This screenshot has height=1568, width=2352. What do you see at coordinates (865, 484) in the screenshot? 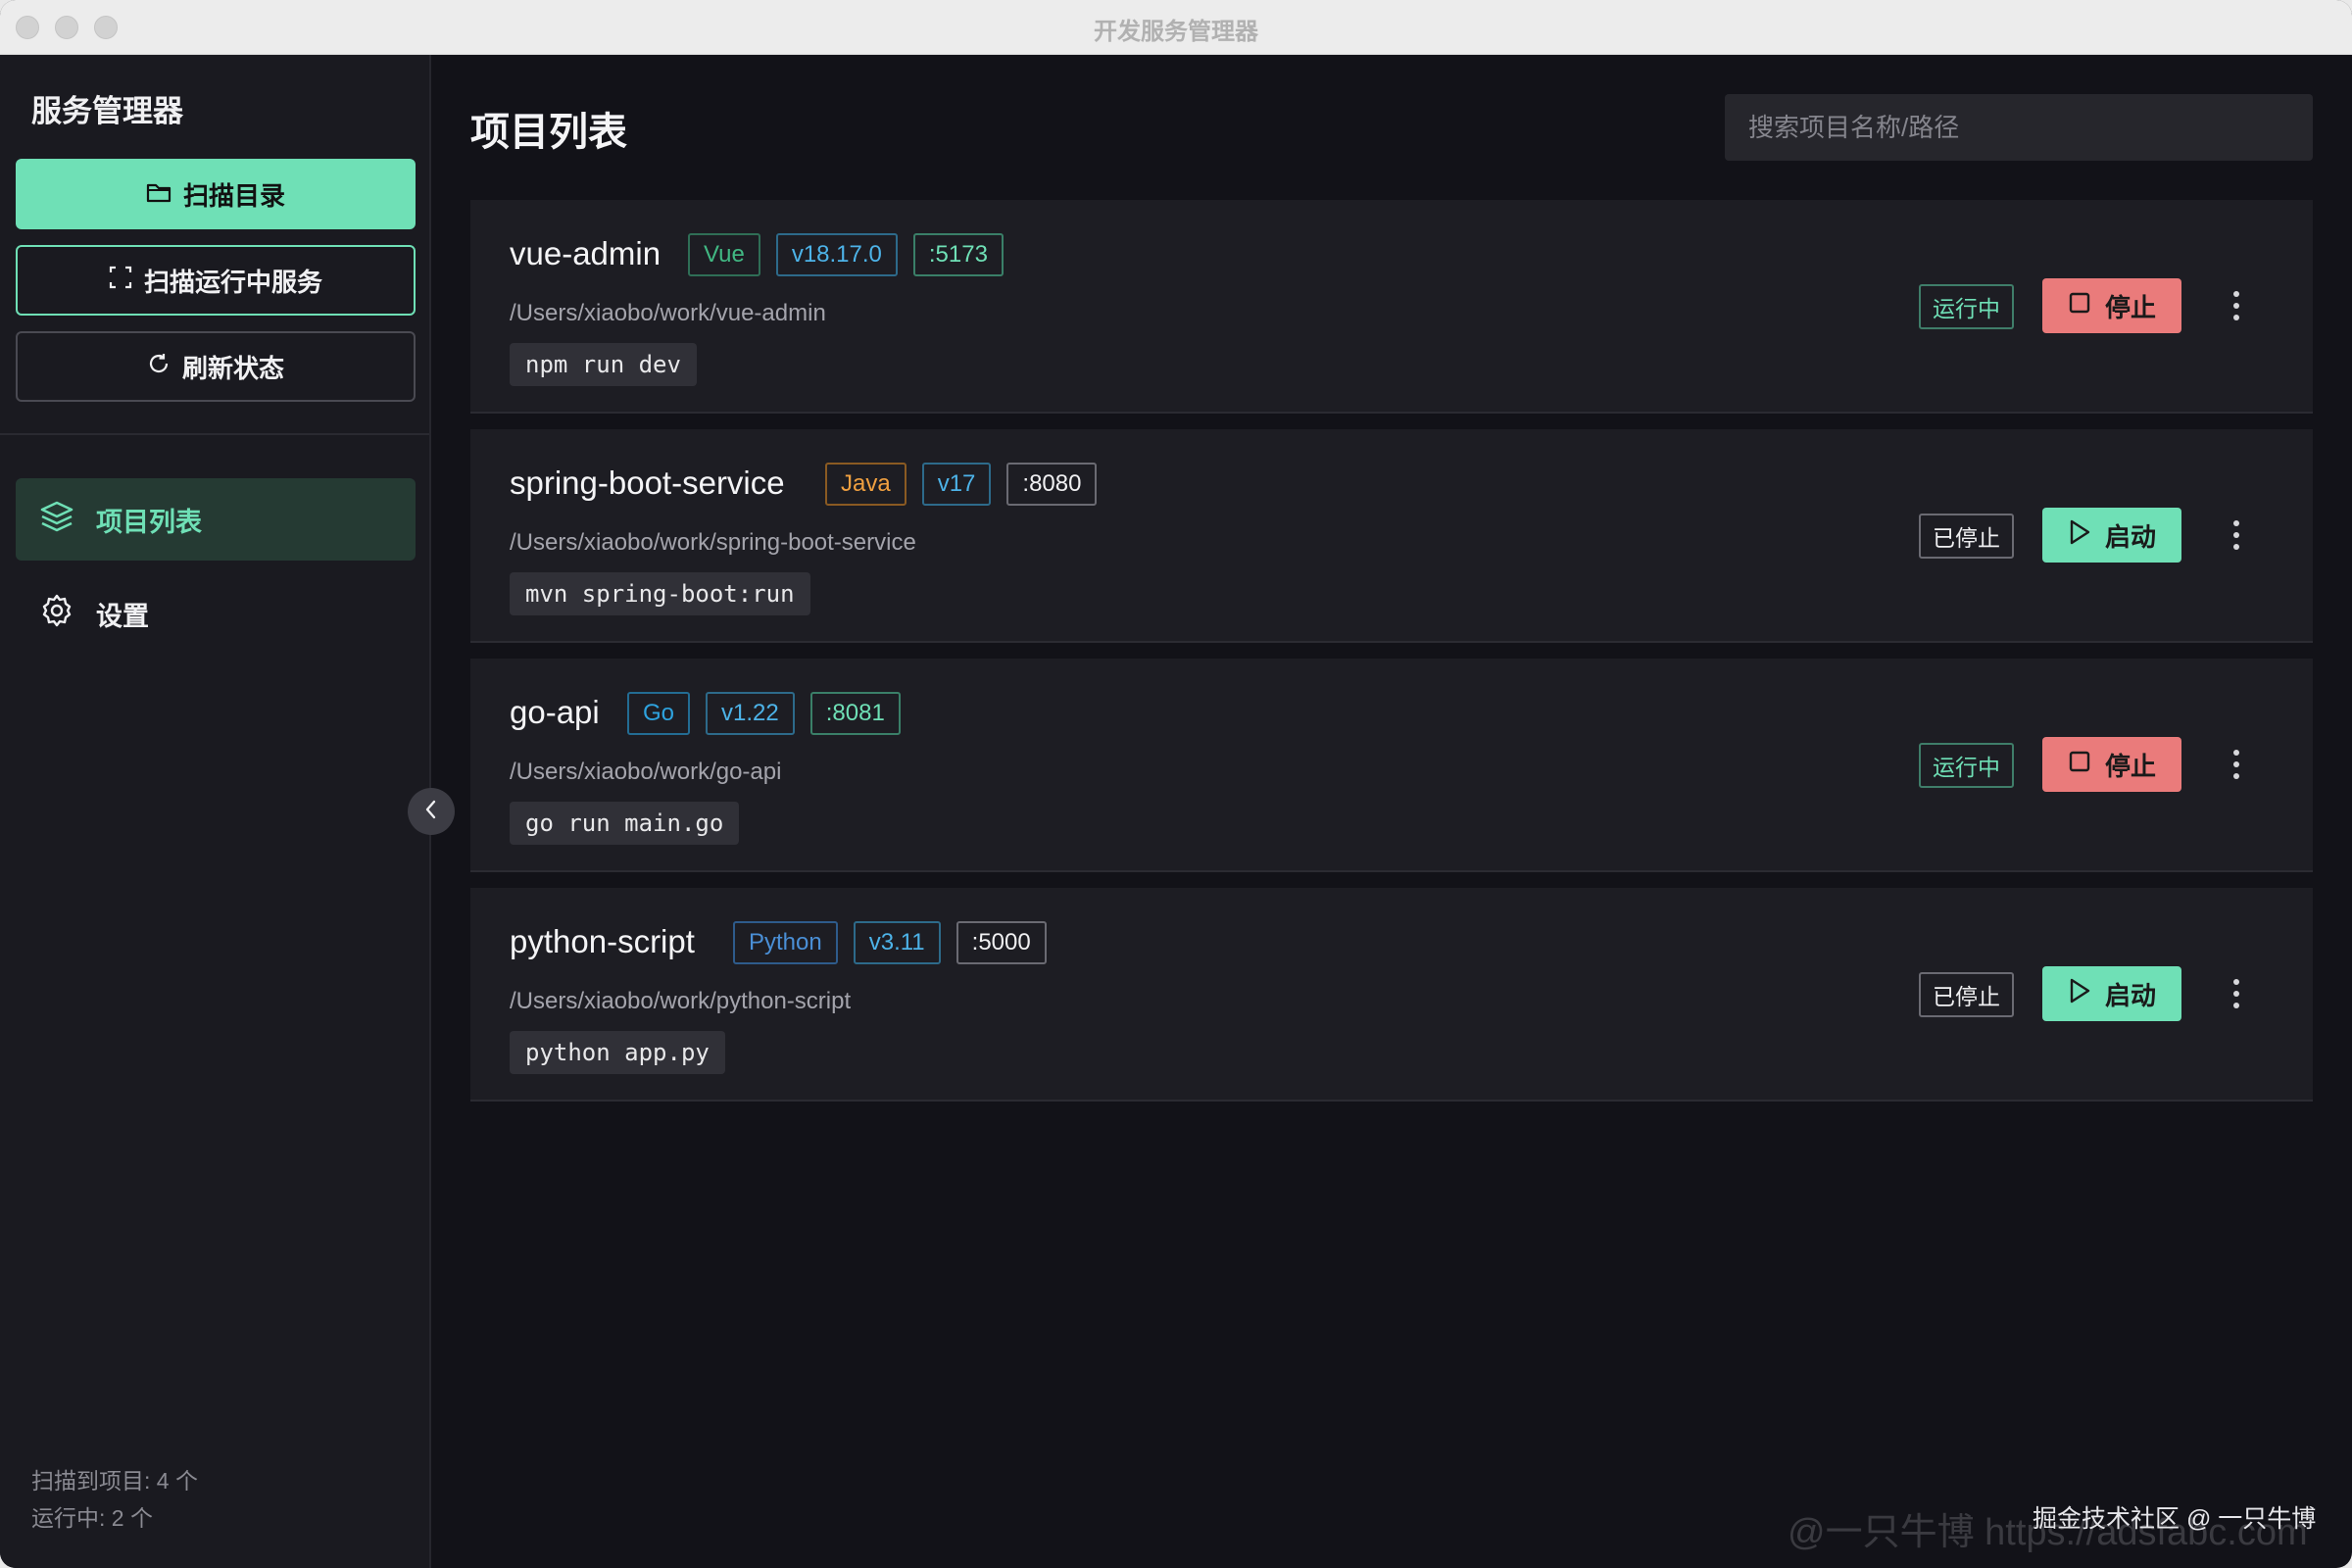
I see `language-tag: Java` at bounding box center [865, 484].